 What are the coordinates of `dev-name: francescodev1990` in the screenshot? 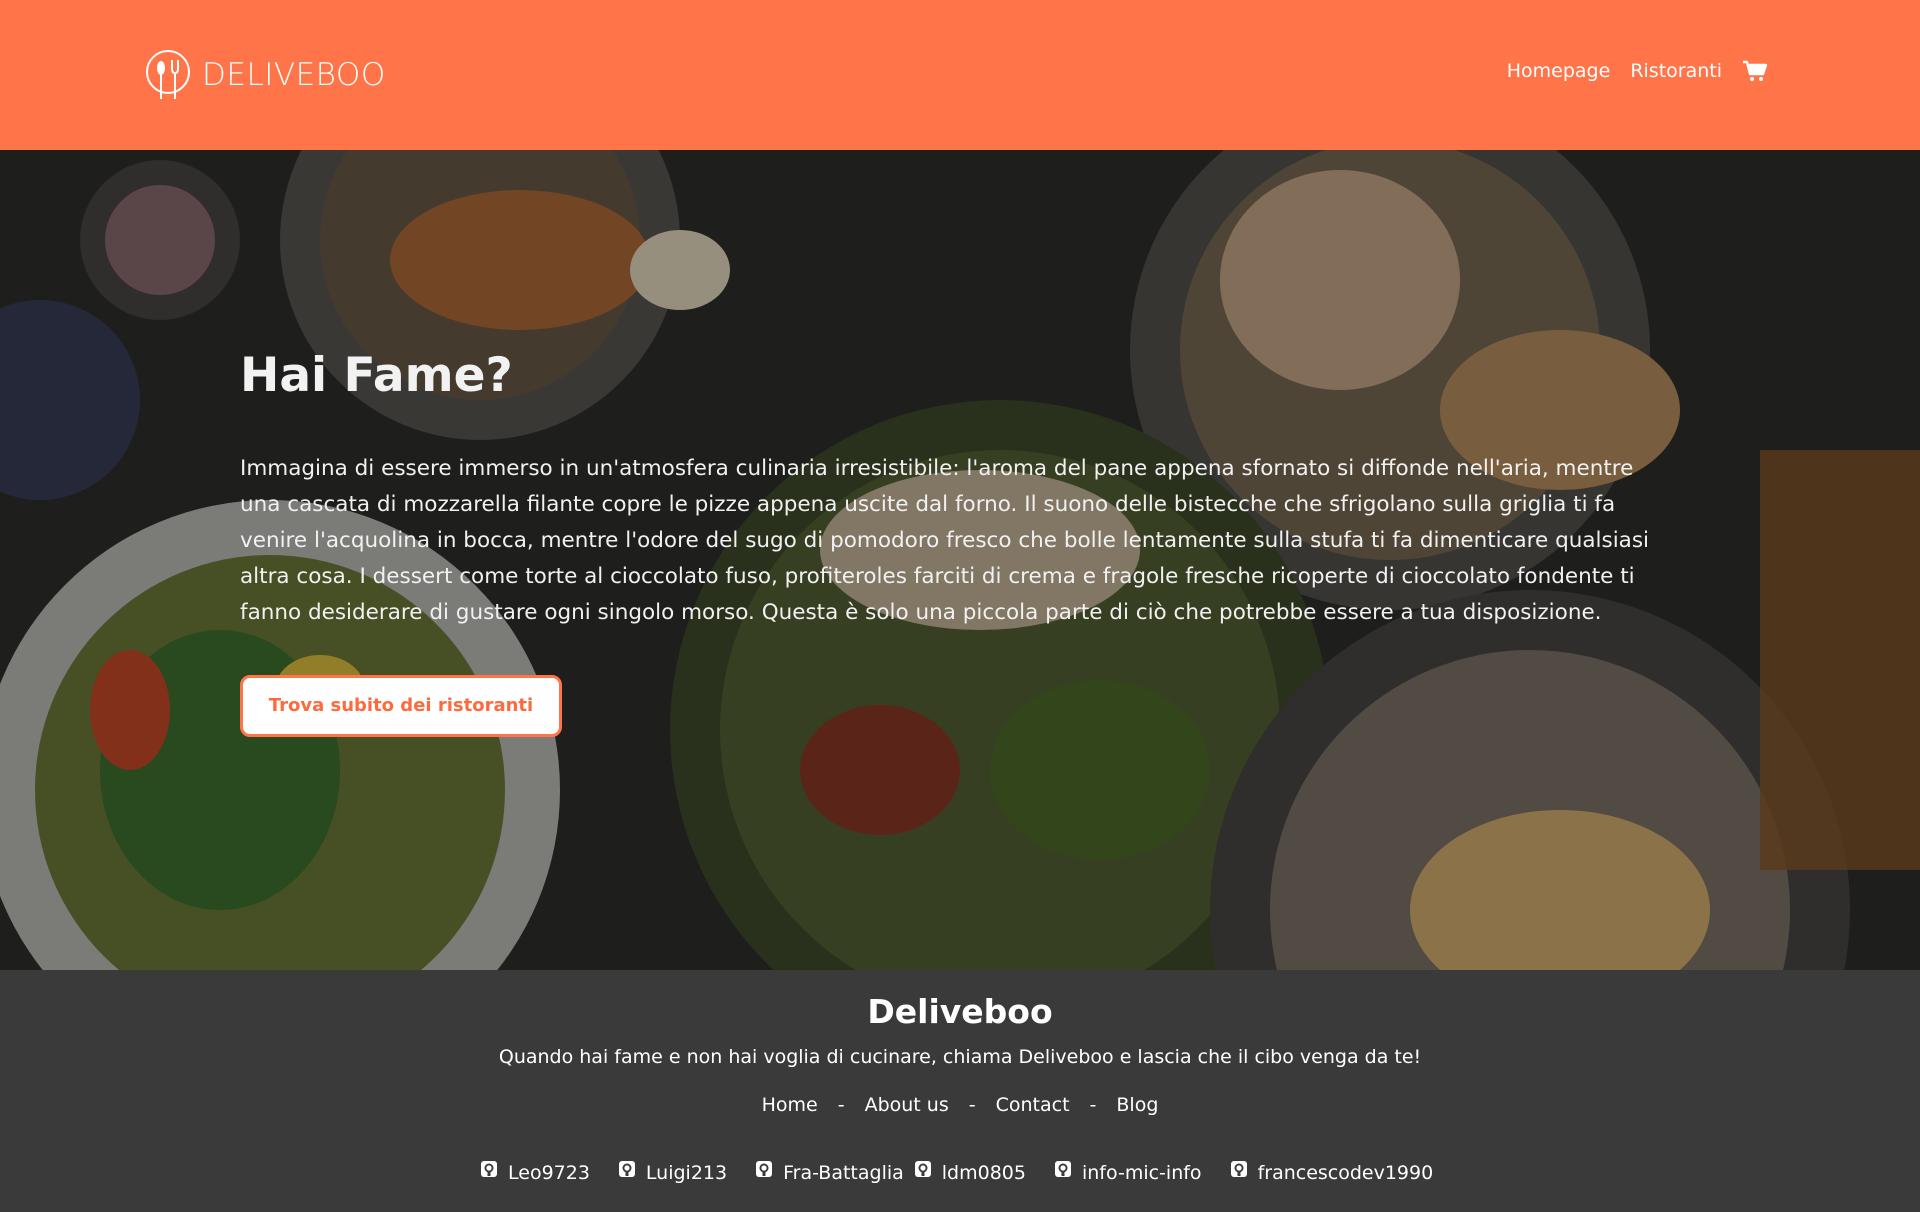 It's located at (1345, 1173).